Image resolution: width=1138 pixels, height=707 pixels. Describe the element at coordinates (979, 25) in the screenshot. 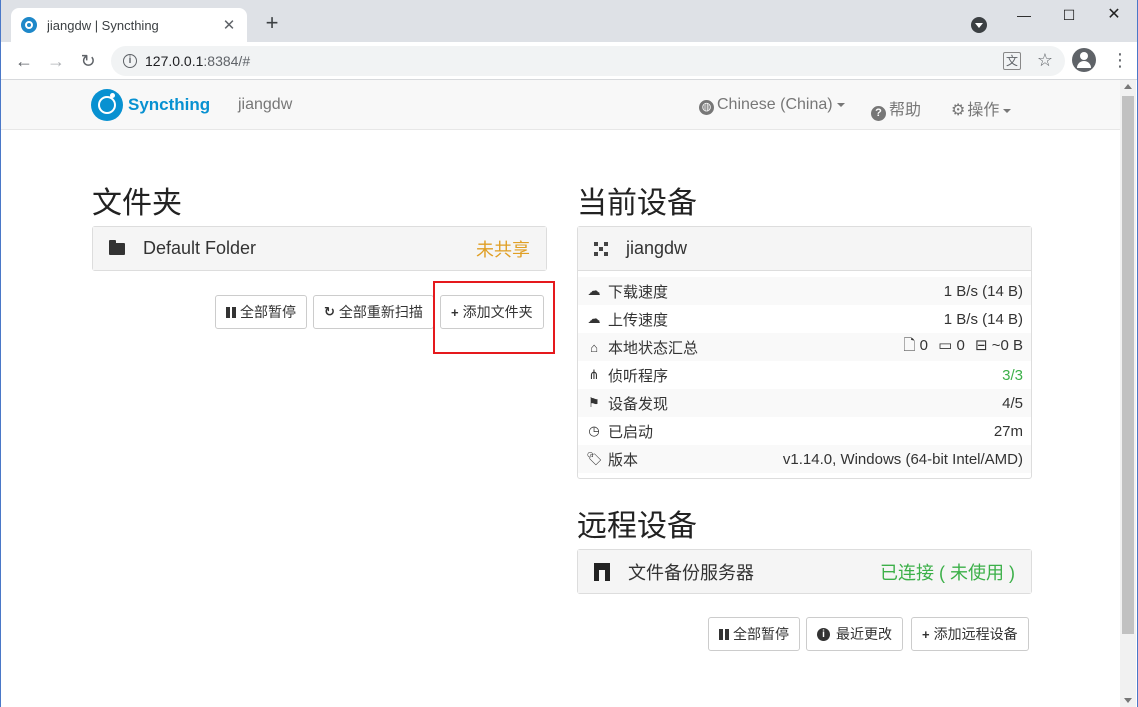

I see `tab-search-icon` at that location.